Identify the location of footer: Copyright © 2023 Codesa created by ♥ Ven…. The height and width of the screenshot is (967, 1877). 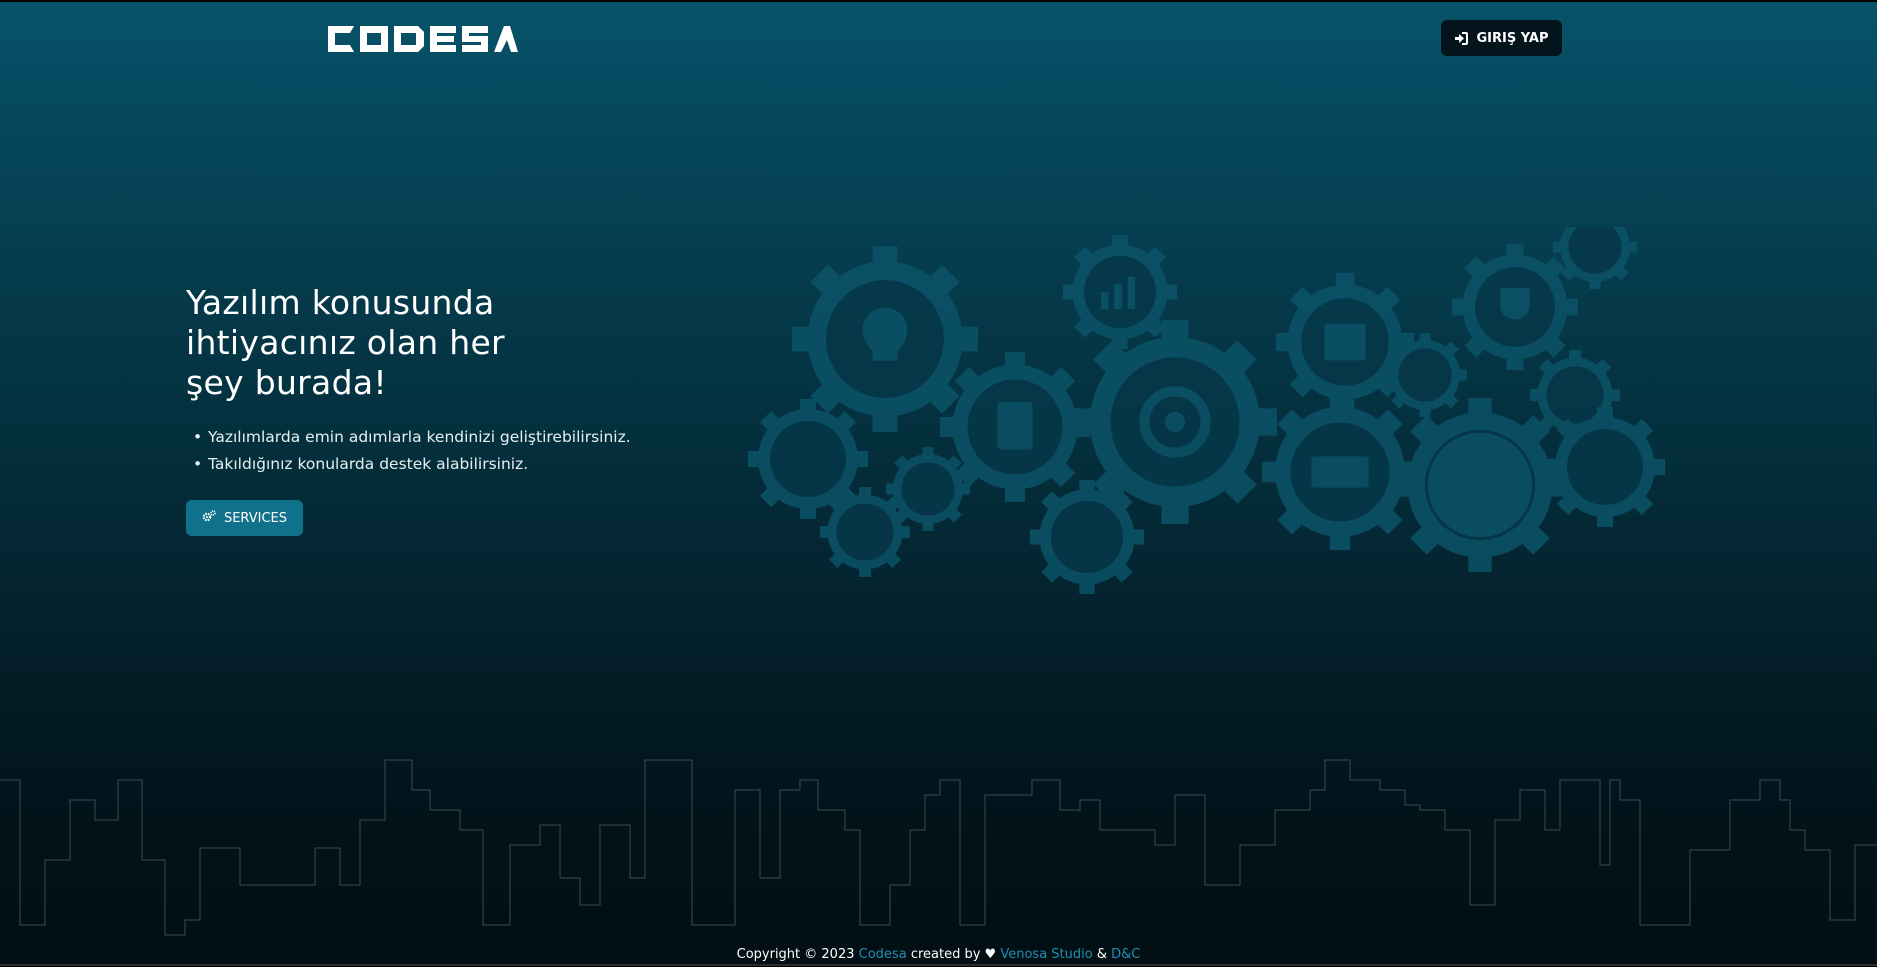
(938, 955).